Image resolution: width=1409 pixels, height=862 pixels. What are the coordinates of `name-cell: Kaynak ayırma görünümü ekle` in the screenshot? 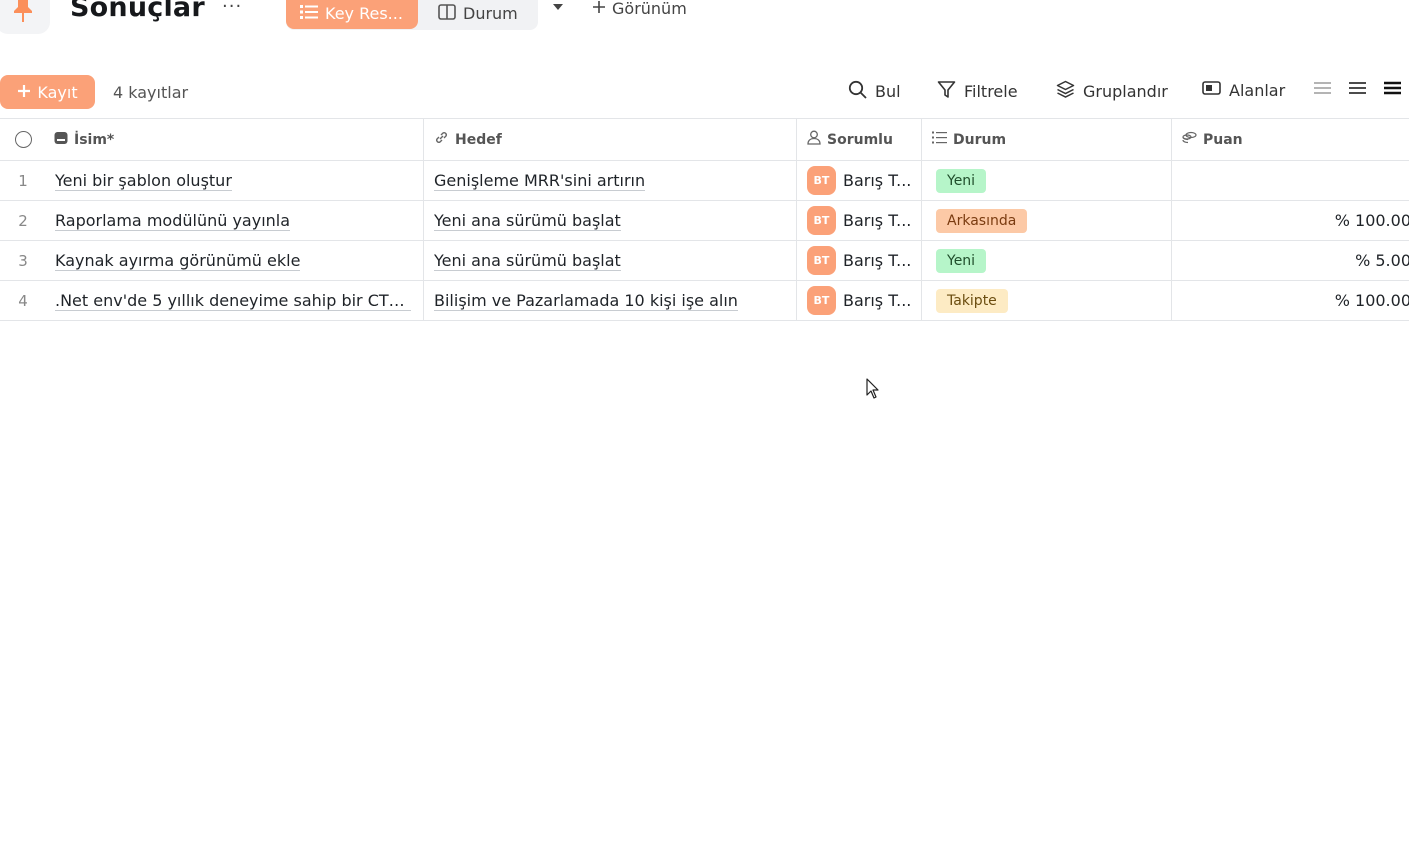 It's located at (235, 260).